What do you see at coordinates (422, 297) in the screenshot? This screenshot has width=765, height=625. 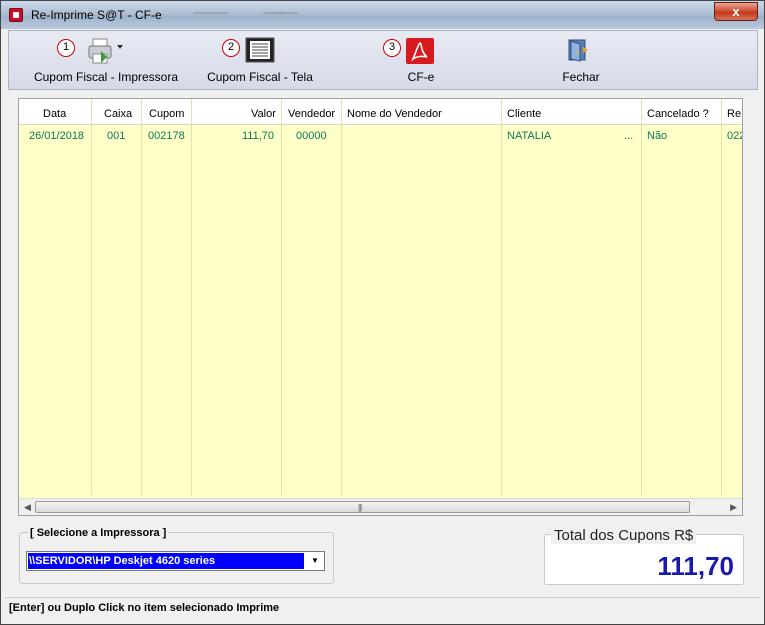 I see `column-nome-vendedor` at bounding box center [422, 297].